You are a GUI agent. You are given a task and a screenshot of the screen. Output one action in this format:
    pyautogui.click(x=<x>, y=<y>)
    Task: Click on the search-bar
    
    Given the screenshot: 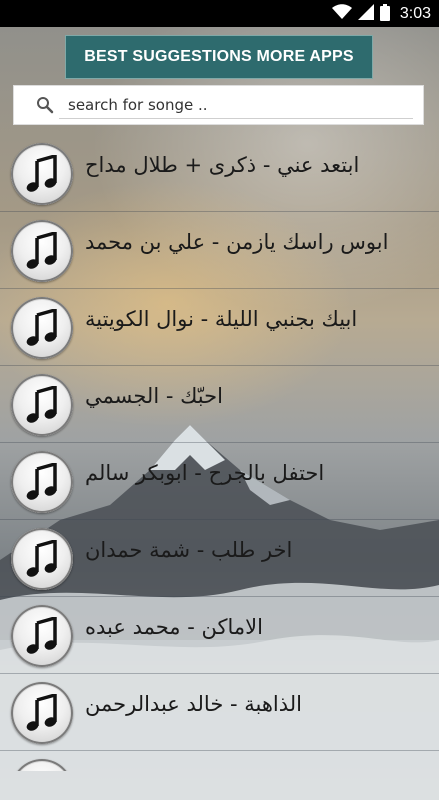 What is the action you would take?
    pyautogui.click(x=218, y=105)
    